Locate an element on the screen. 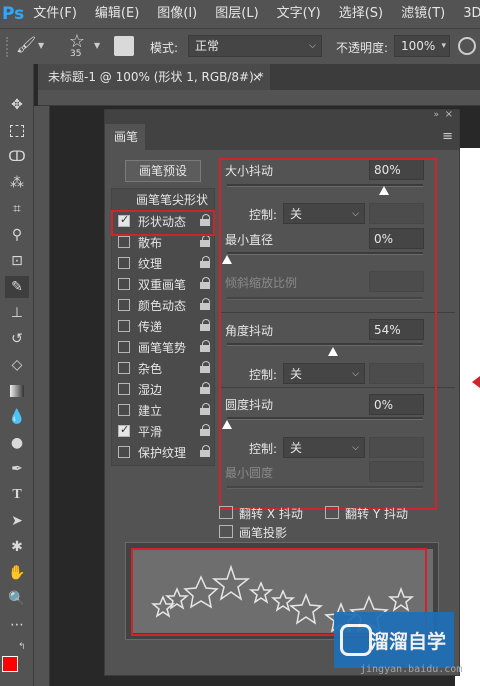 The width and height of the screenshot is (480, 686). watermark-brand: 溜溜自学 is located at coordinates (407, 641).